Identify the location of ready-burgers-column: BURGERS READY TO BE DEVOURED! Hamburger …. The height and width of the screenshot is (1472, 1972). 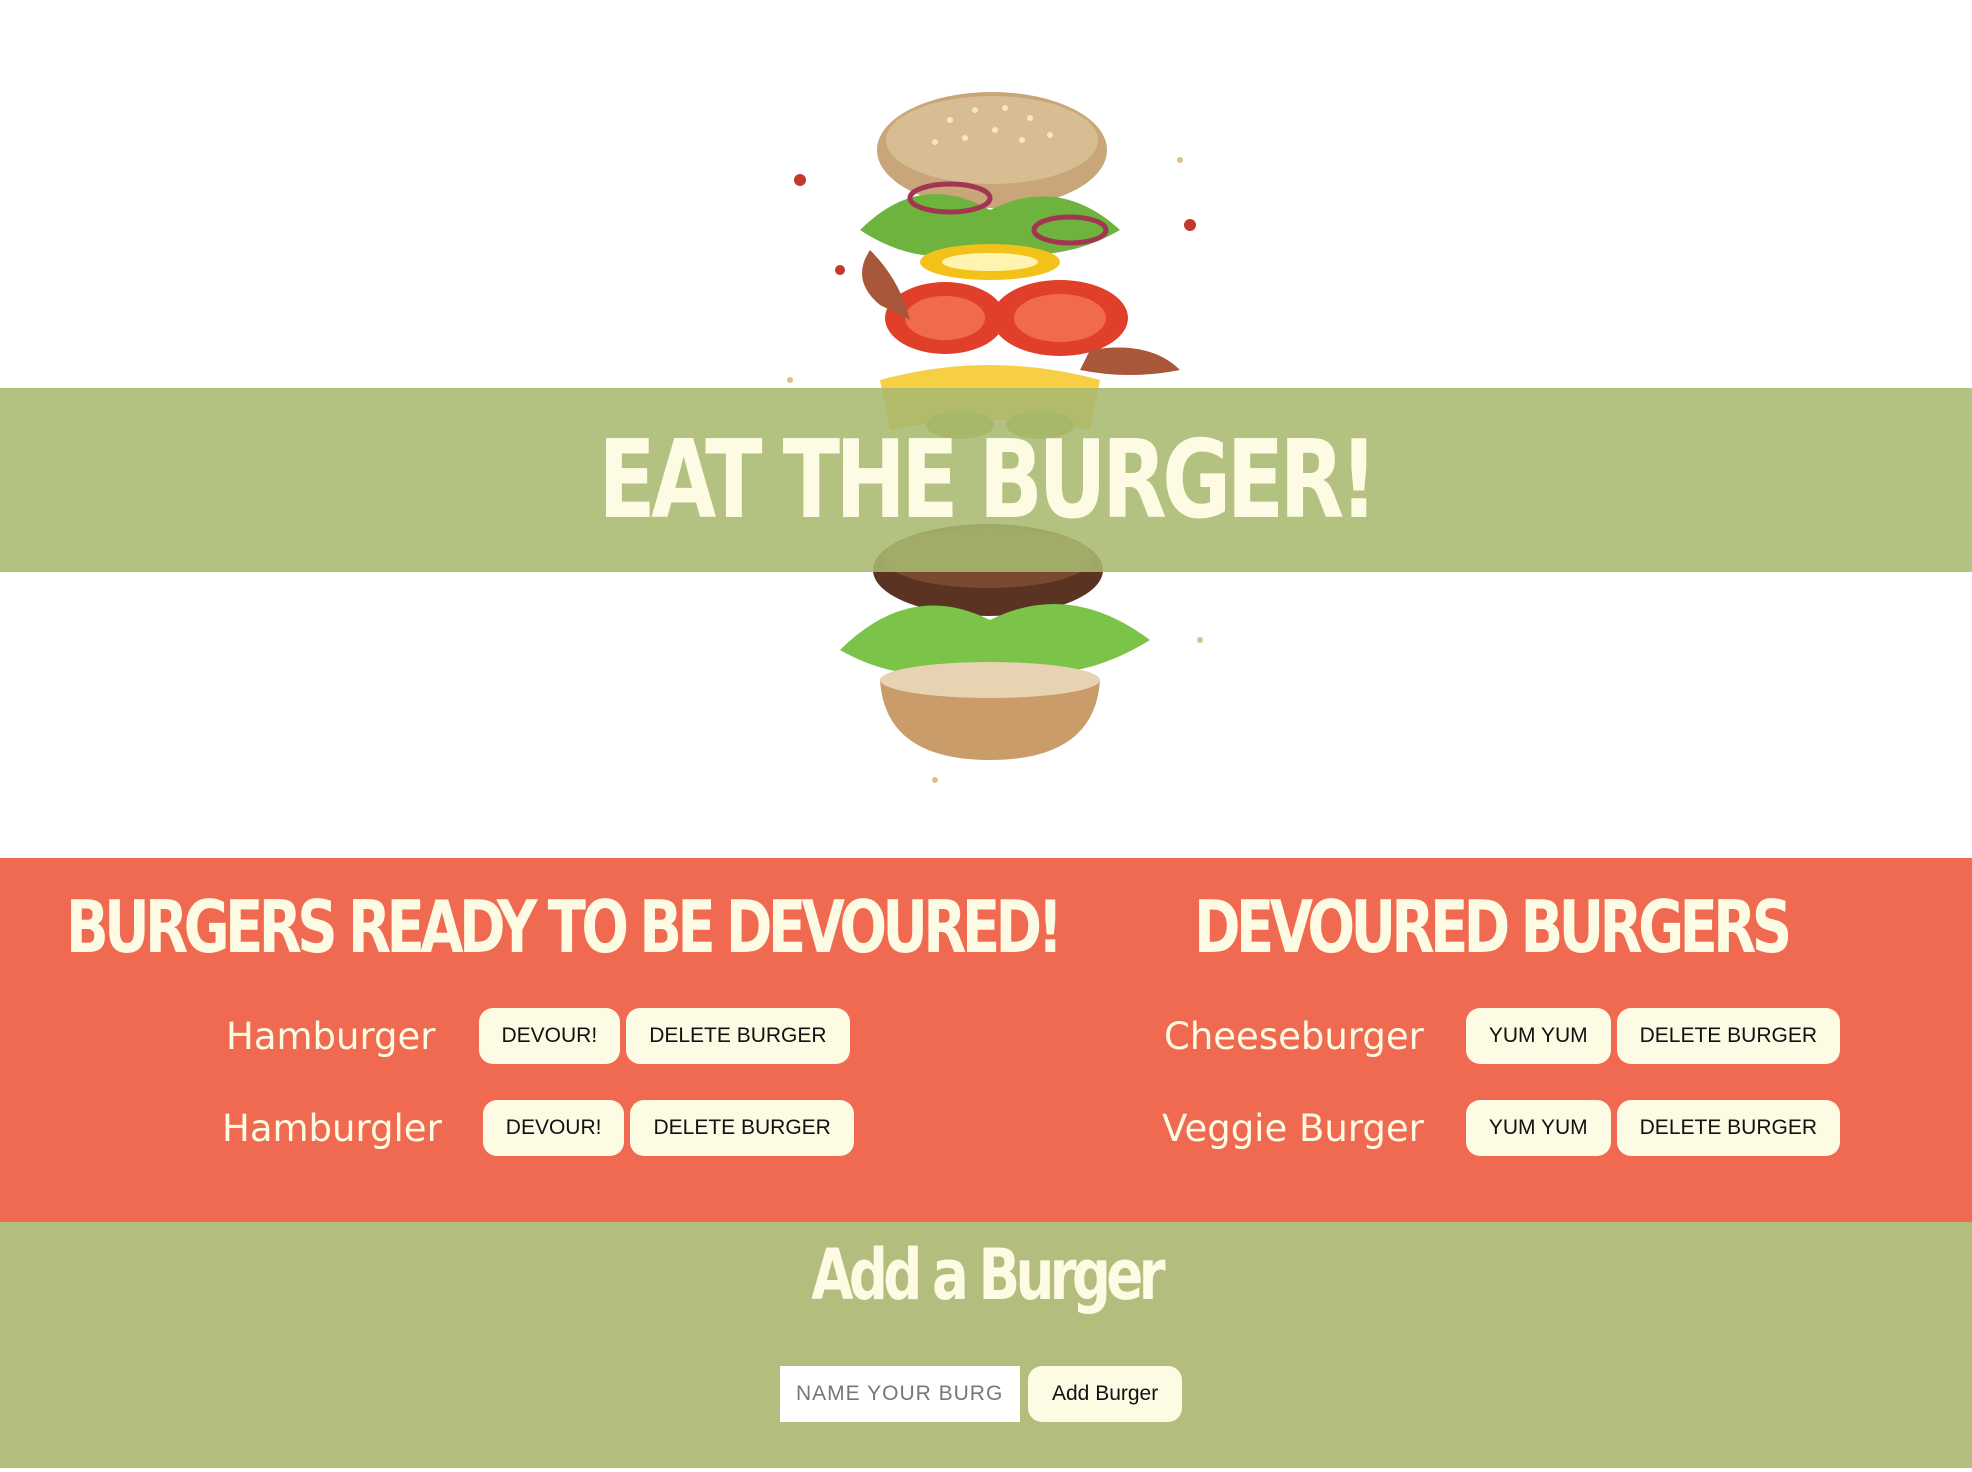
(531, 1040).